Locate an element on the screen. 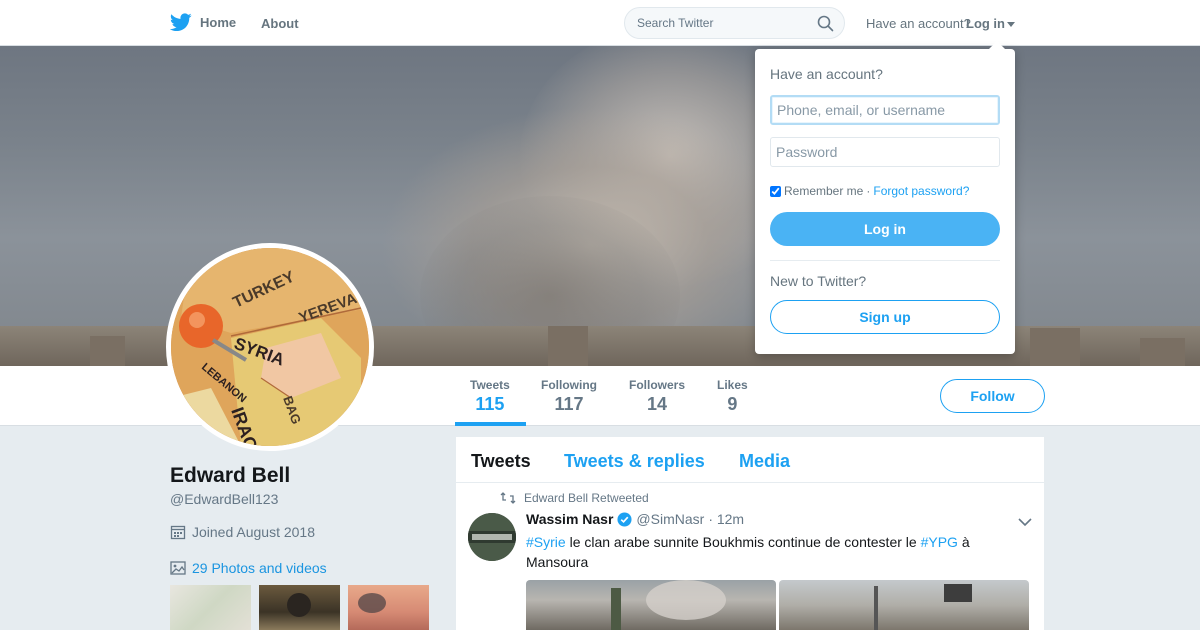  stat-value: 115 is located at coordinates (490, 404).